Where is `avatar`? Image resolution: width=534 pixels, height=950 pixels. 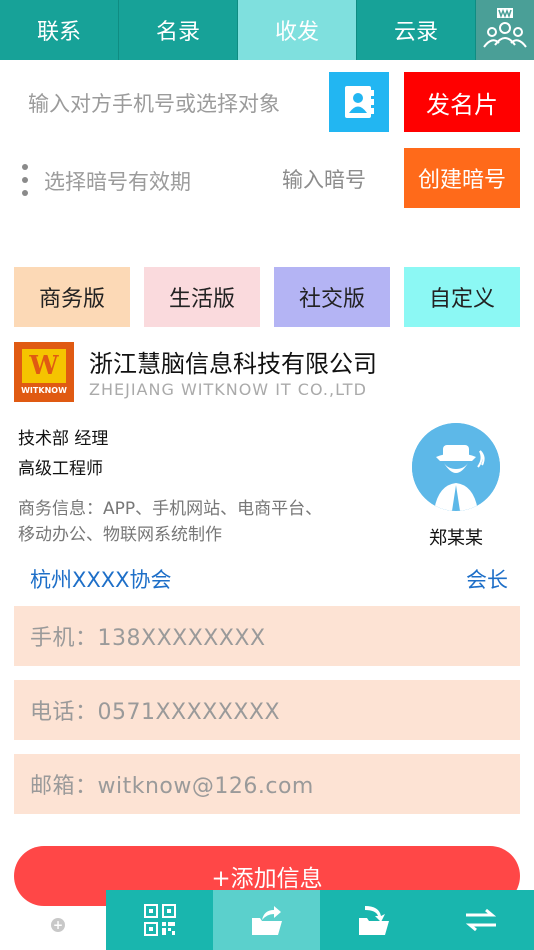 avatar is located at coordinates (456, 467).